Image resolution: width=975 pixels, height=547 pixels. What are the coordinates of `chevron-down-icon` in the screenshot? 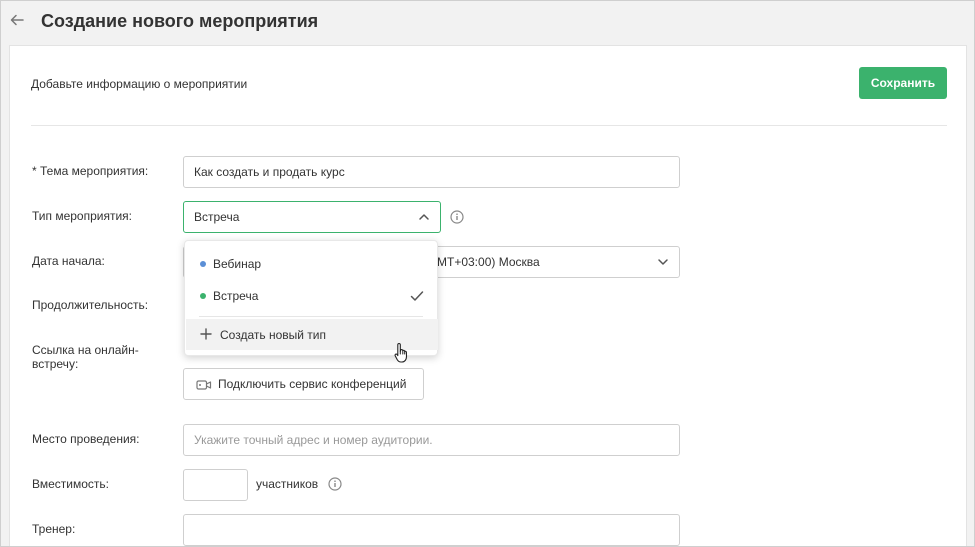 It's located at (663, 262).